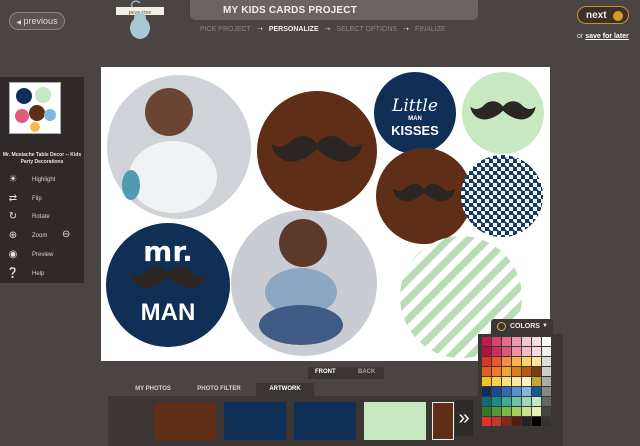 This screenshot has height=446, width=640. I want to click on photo-circle-toddler, so click(304, 283).